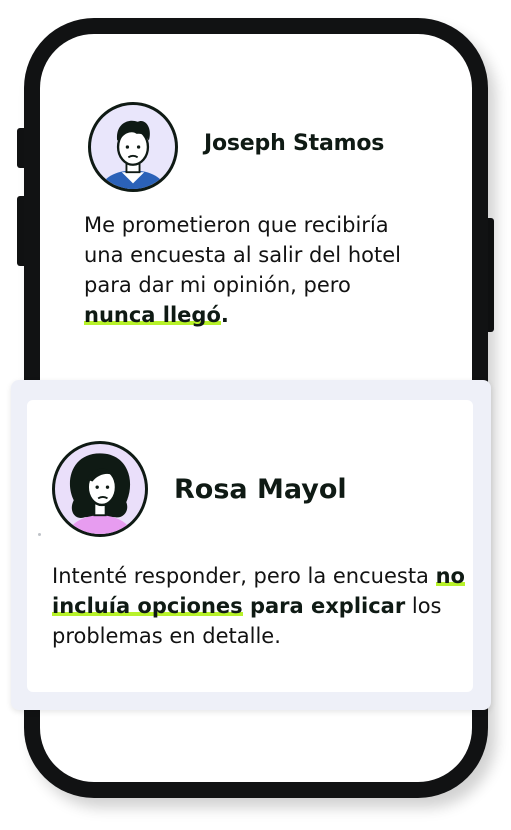 Image resolution: width=511 pixels, height=830 pixels. Describe the element at coordinates (39, 534) in the screenshot. I see `decorative-dot` at that location.